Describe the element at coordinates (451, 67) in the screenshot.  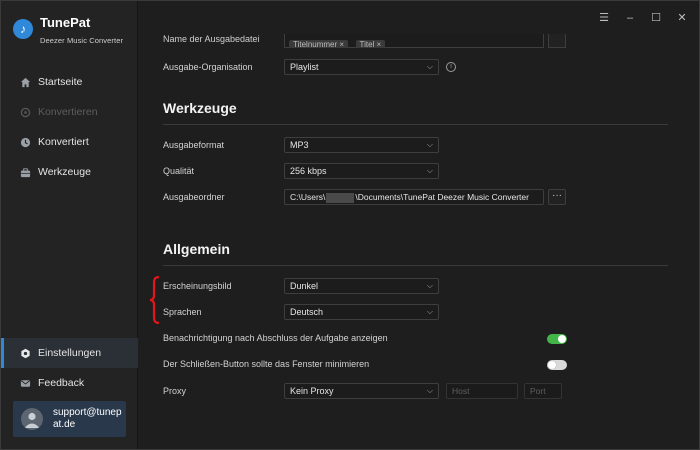
I see `info-icon: i` at that location.